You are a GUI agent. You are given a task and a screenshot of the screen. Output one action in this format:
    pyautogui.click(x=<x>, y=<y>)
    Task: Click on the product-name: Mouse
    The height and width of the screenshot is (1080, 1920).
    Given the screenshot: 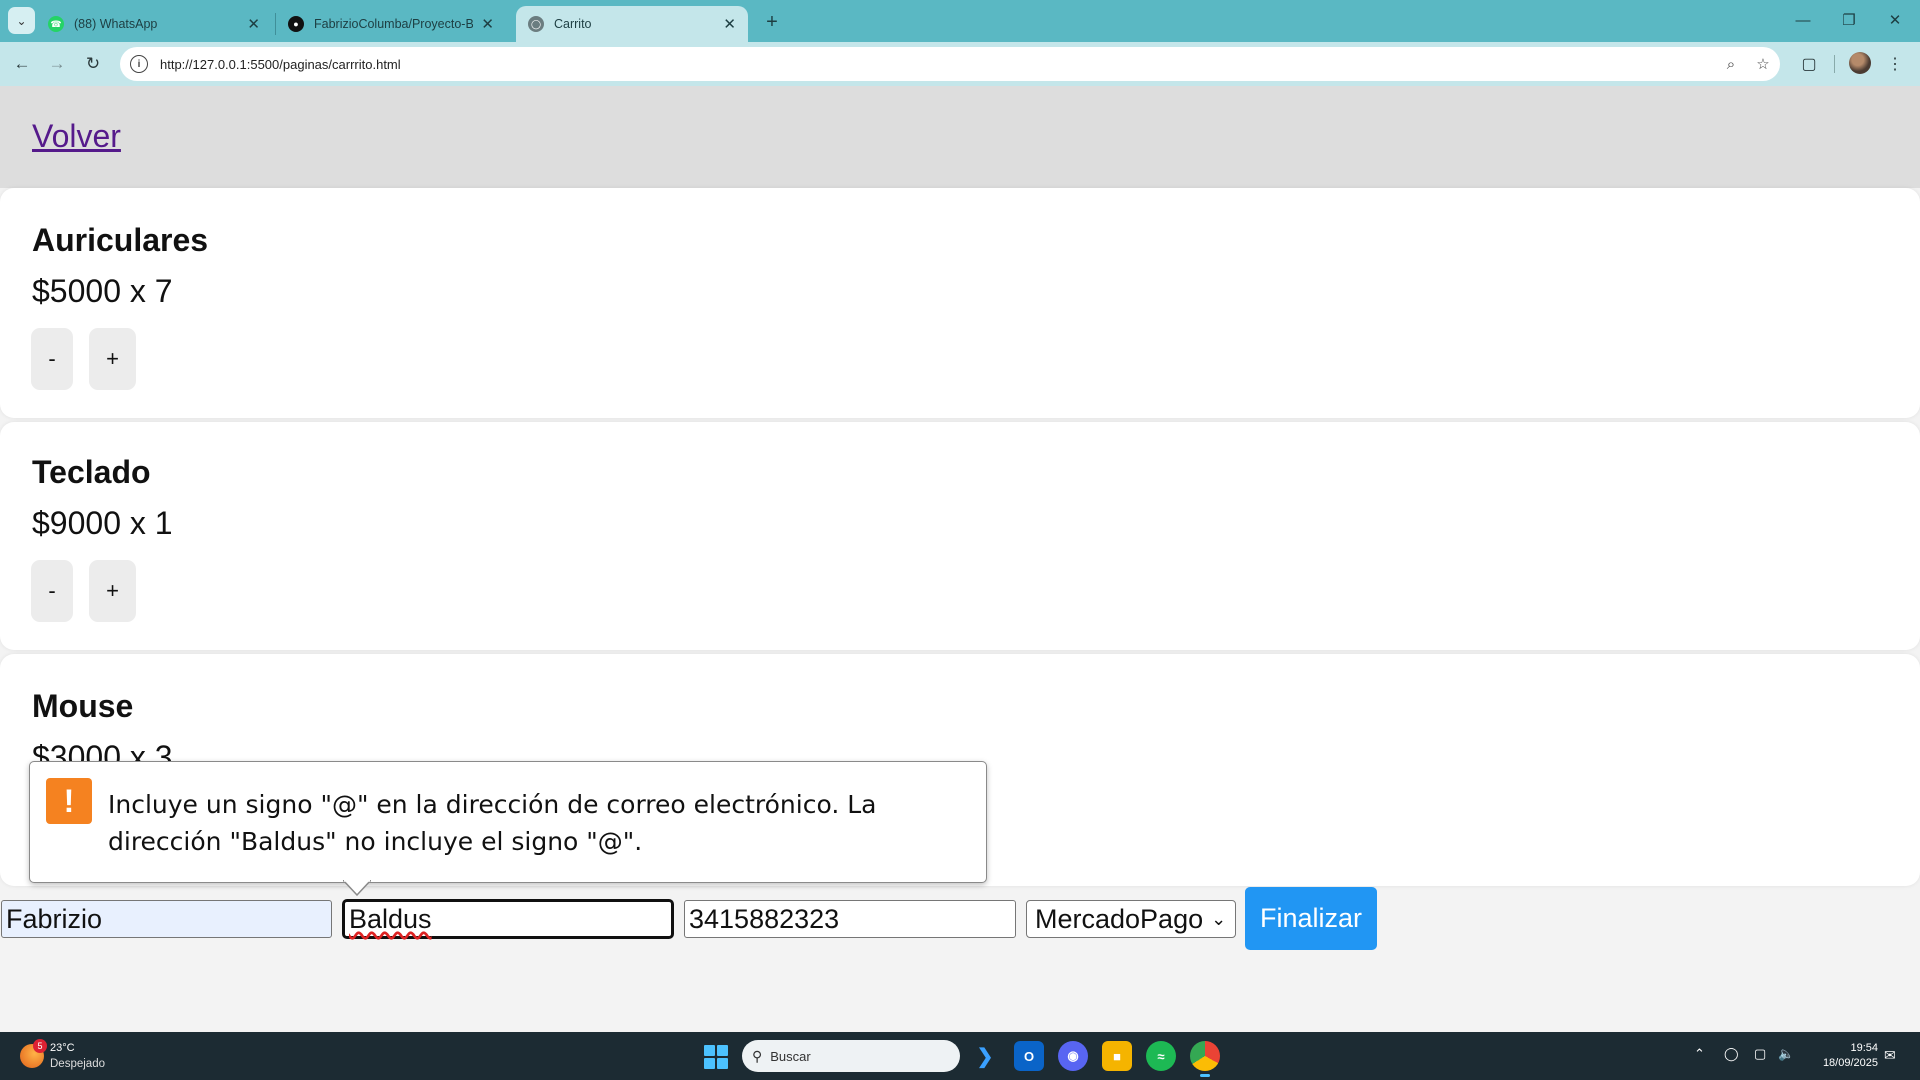 What is the action you would take?
    pyautogui.click(x=83, y=706)
    